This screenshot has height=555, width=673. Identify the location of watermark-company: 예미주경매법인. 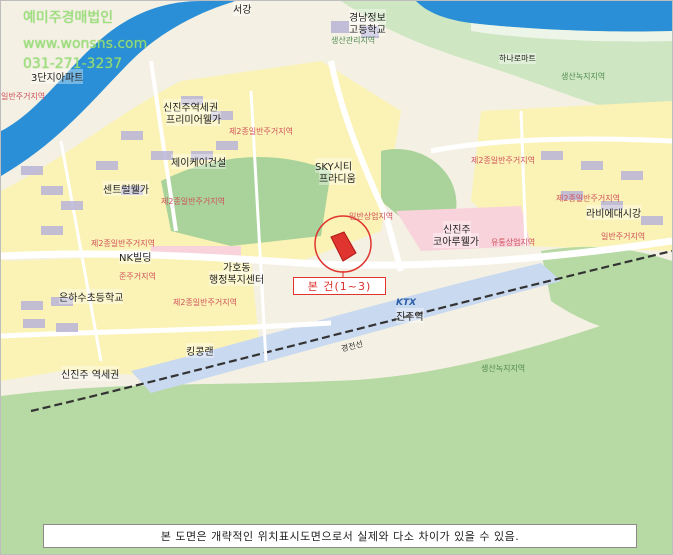
(68, 18).